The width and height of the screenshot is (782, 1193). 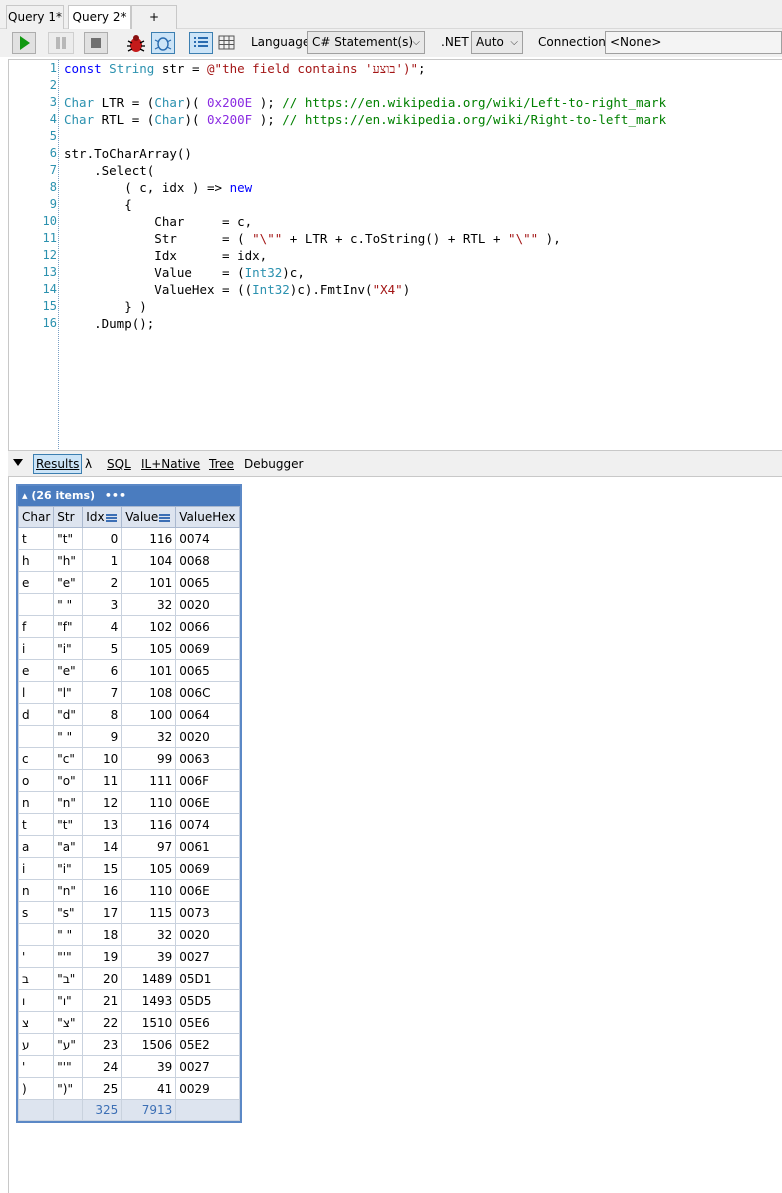 I want to click on table-row: f "f" 4 102 0066, so click(x=128, y=626).